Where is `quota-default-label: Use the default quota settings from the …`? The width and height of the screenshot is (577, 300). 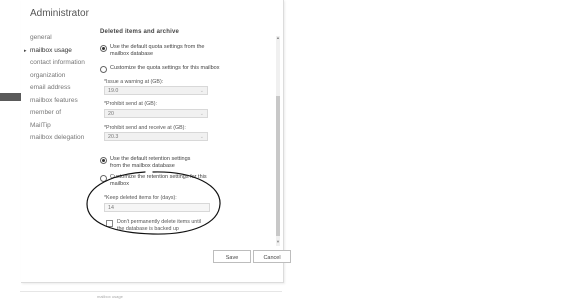 quota-default-label: Use the default quota settings from the … is located at coordinates (157, 50).